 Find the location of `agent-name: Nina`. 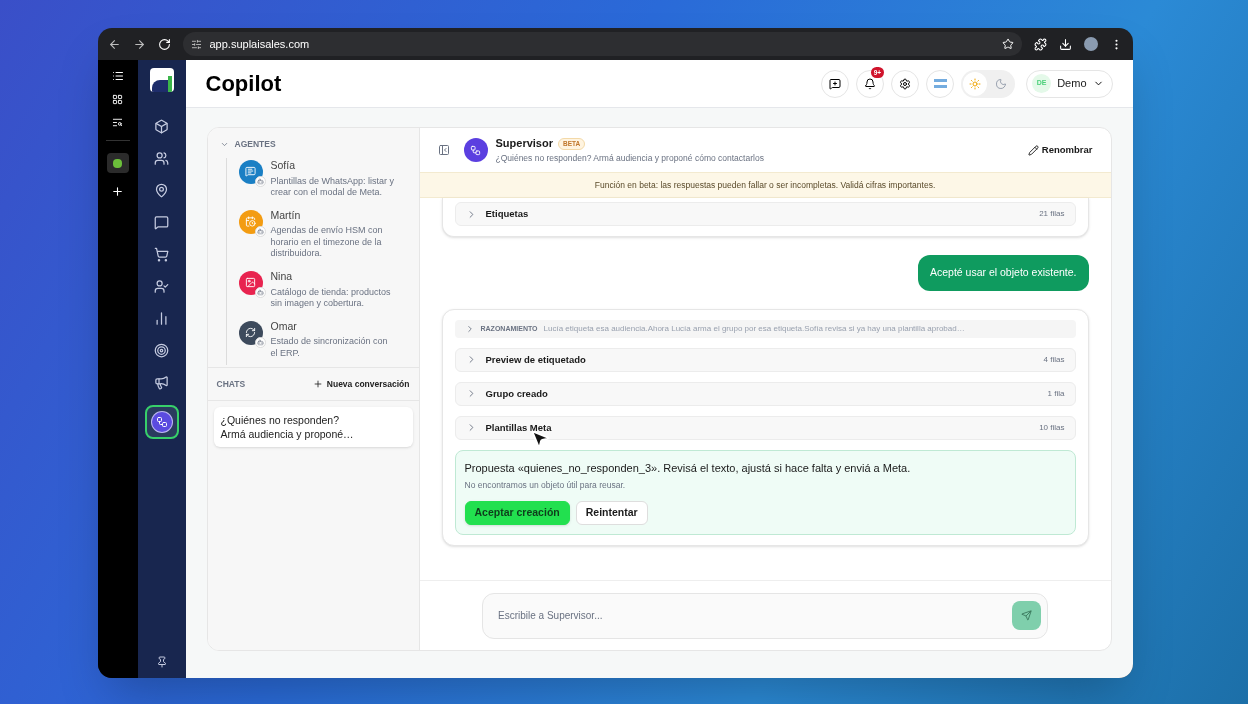

agent-name: Nina is located at coordinates (282, 276).